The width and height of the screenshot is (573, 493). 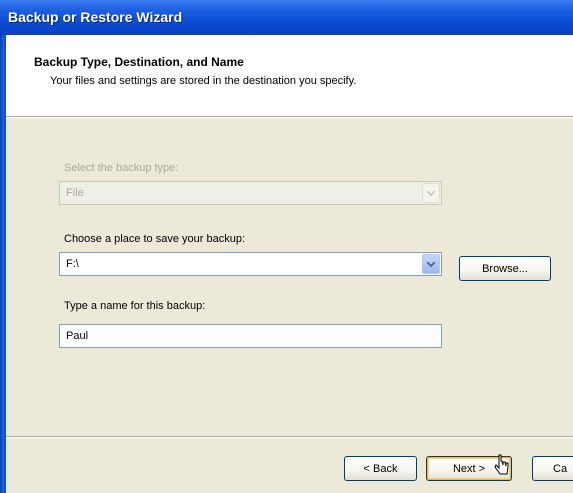 I want to click on backup-name-label: Type a name for this backup:, so click(x=135, y=306).